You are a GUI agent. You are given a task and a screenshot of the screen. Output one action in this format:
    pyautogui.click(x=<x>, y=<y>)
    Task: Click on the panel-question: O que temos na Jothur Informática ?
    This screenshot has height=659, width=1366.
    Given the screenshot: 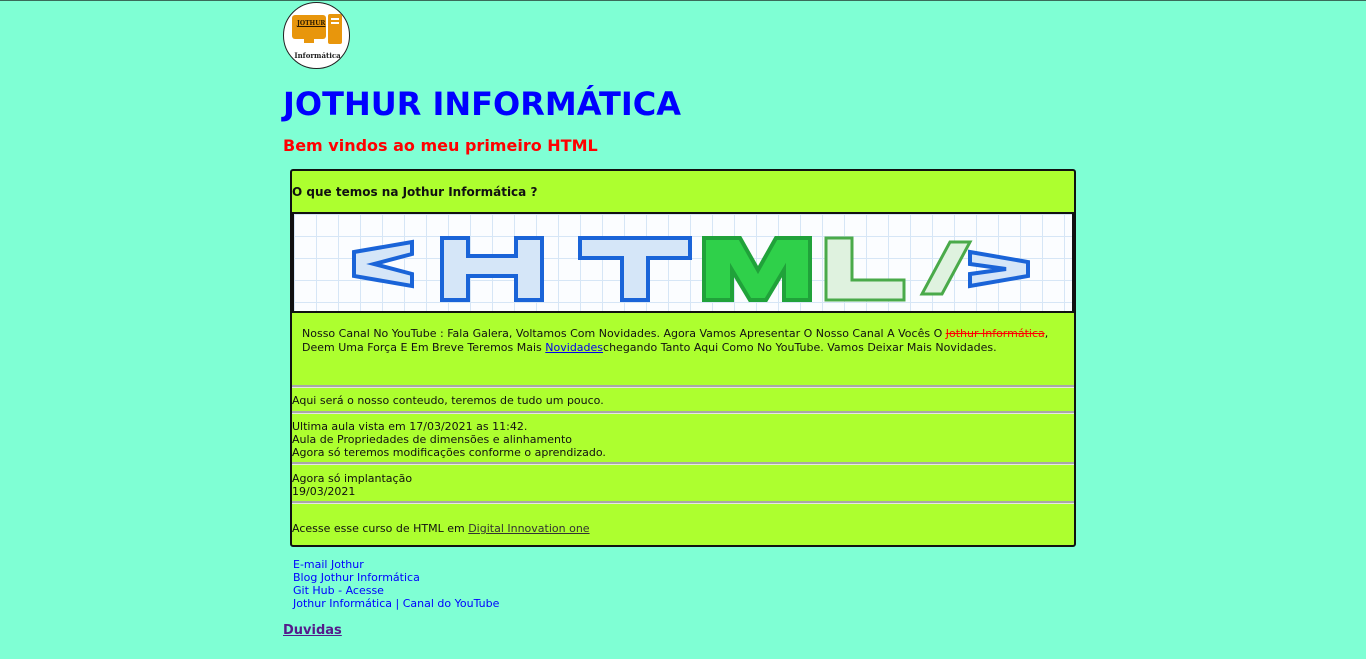 What is the action you would take?
    pyautogui.click(x=415, y=192)
    